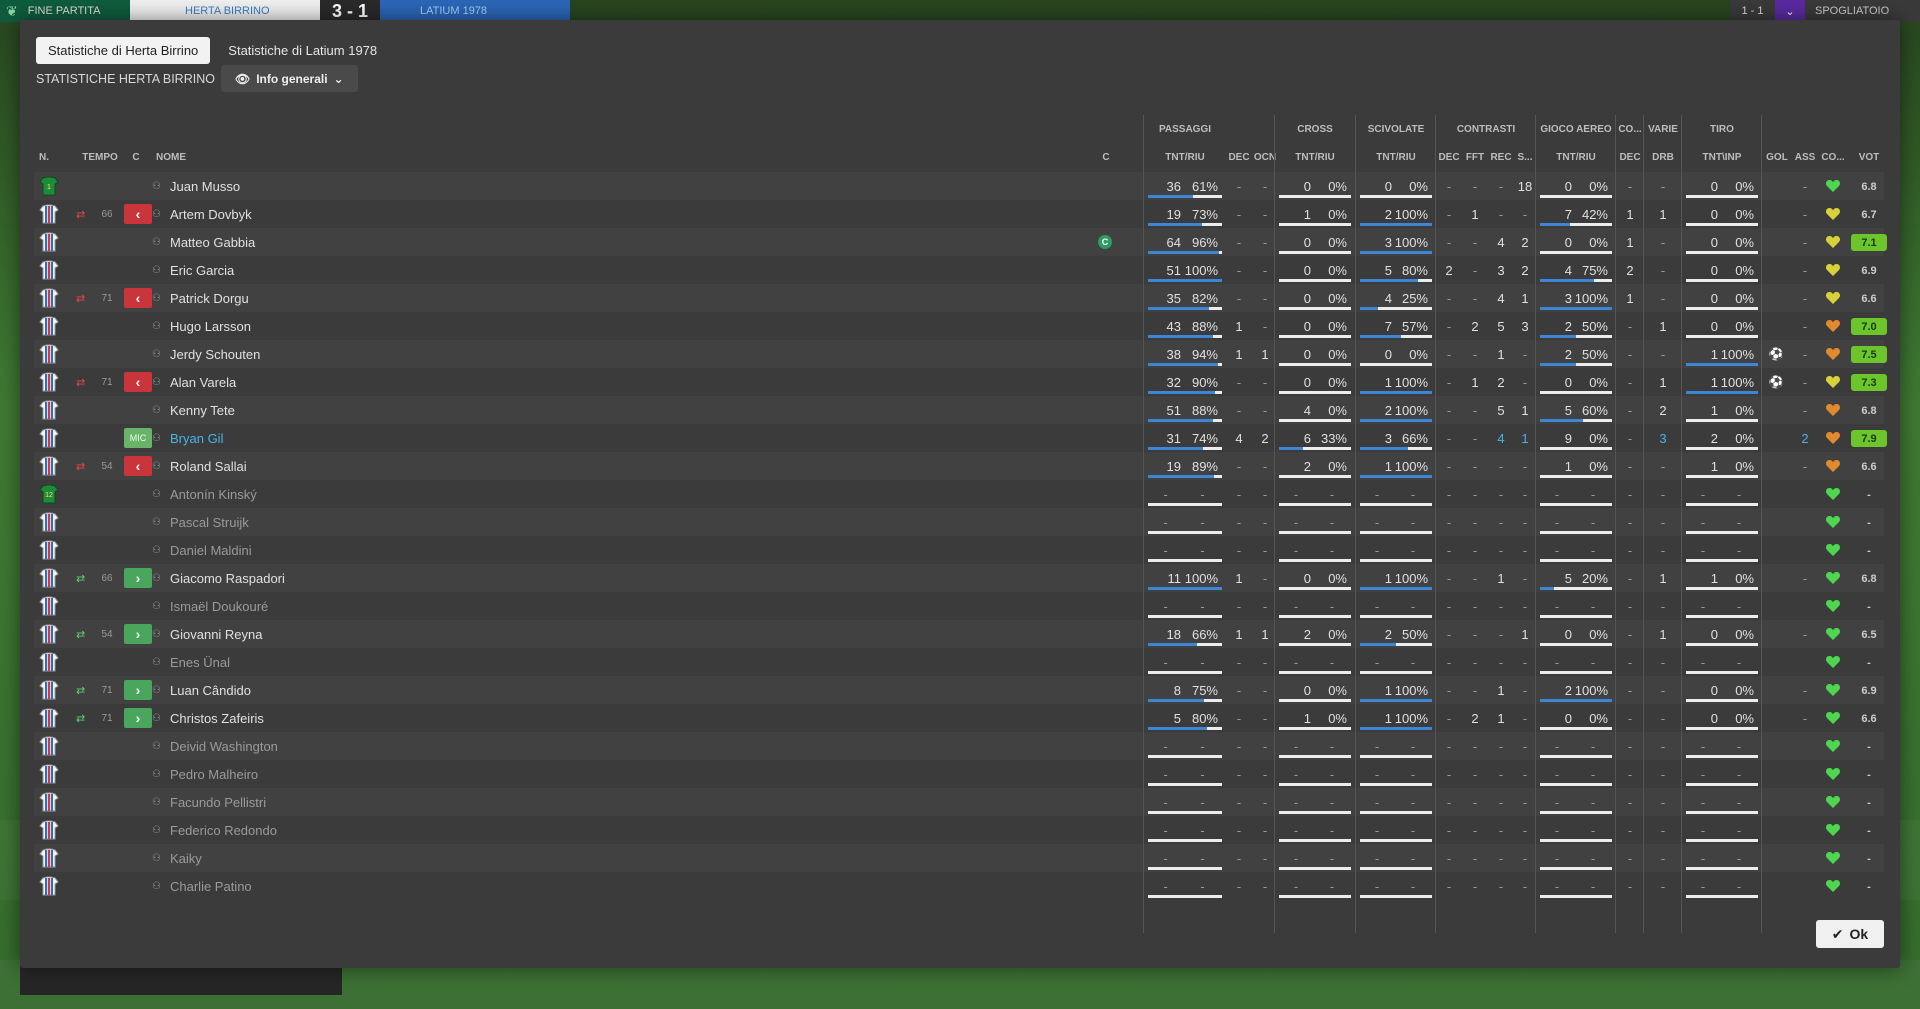 This screenshot has width=1920, height=1009. I want to click on cross-bar, so click(1315, 252).